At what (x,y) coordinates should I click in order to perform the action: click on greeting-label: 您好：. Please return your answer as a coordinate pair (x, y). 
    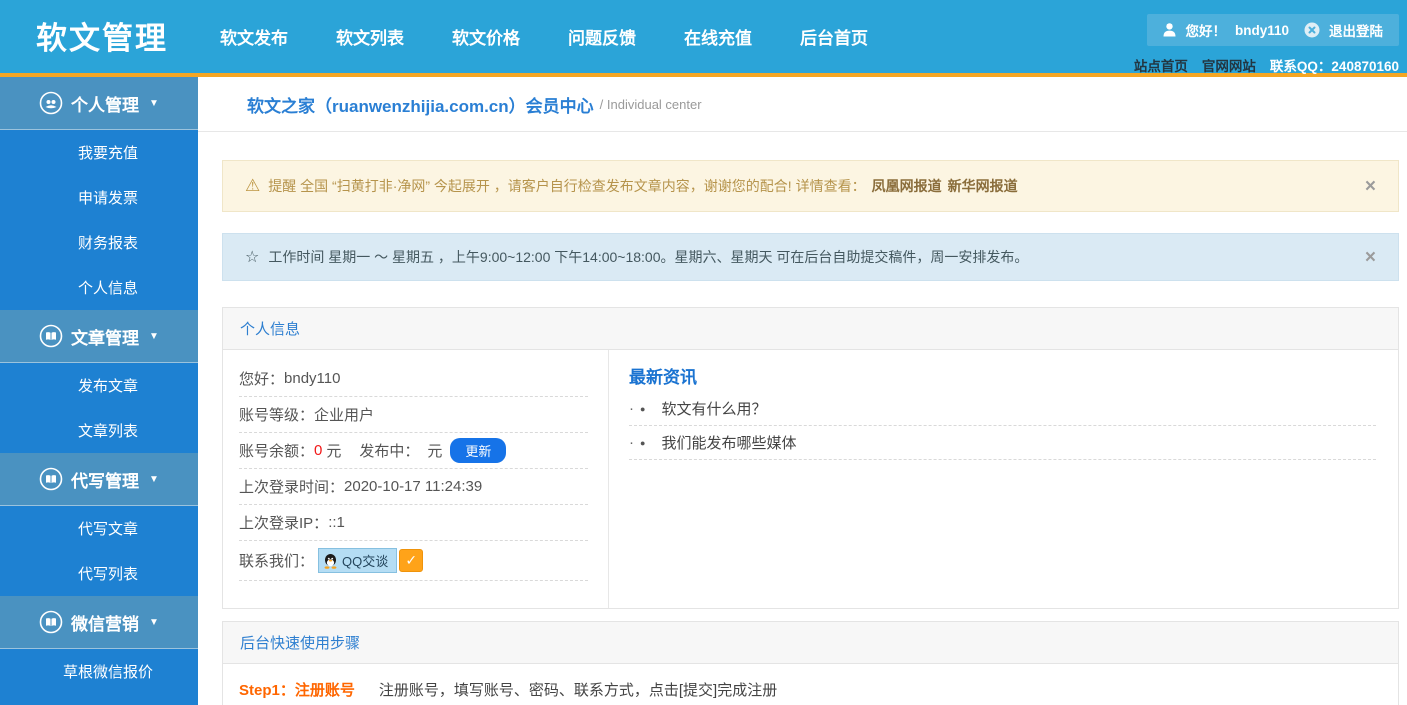
    Looking at the image, I should click on (262, 379).